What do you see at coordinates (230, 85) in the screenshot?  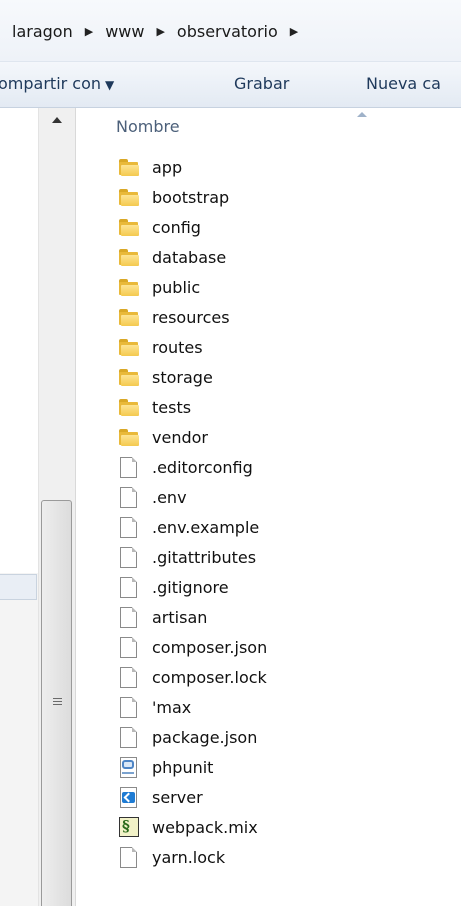 I see `command-toolbar: ompartir con ▼ Grabar Nueva ca` at bounding box center [230, 85].